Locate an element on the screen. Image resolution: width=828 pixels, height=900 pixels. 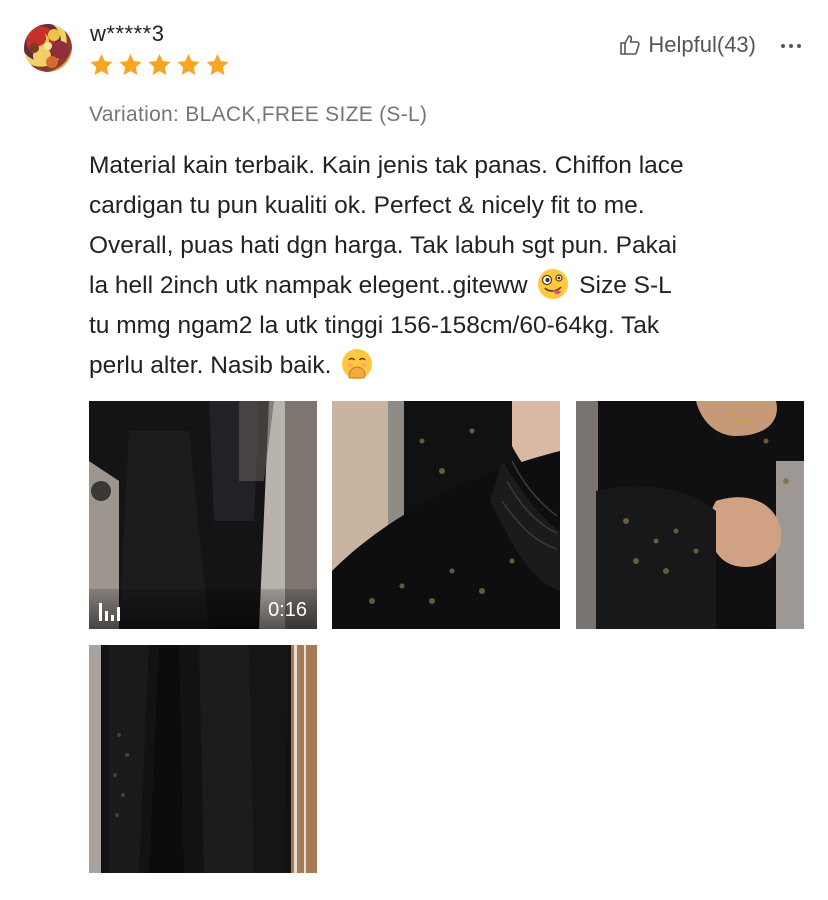
review-text-line: Size S-L is located at coordinates (625, 285).